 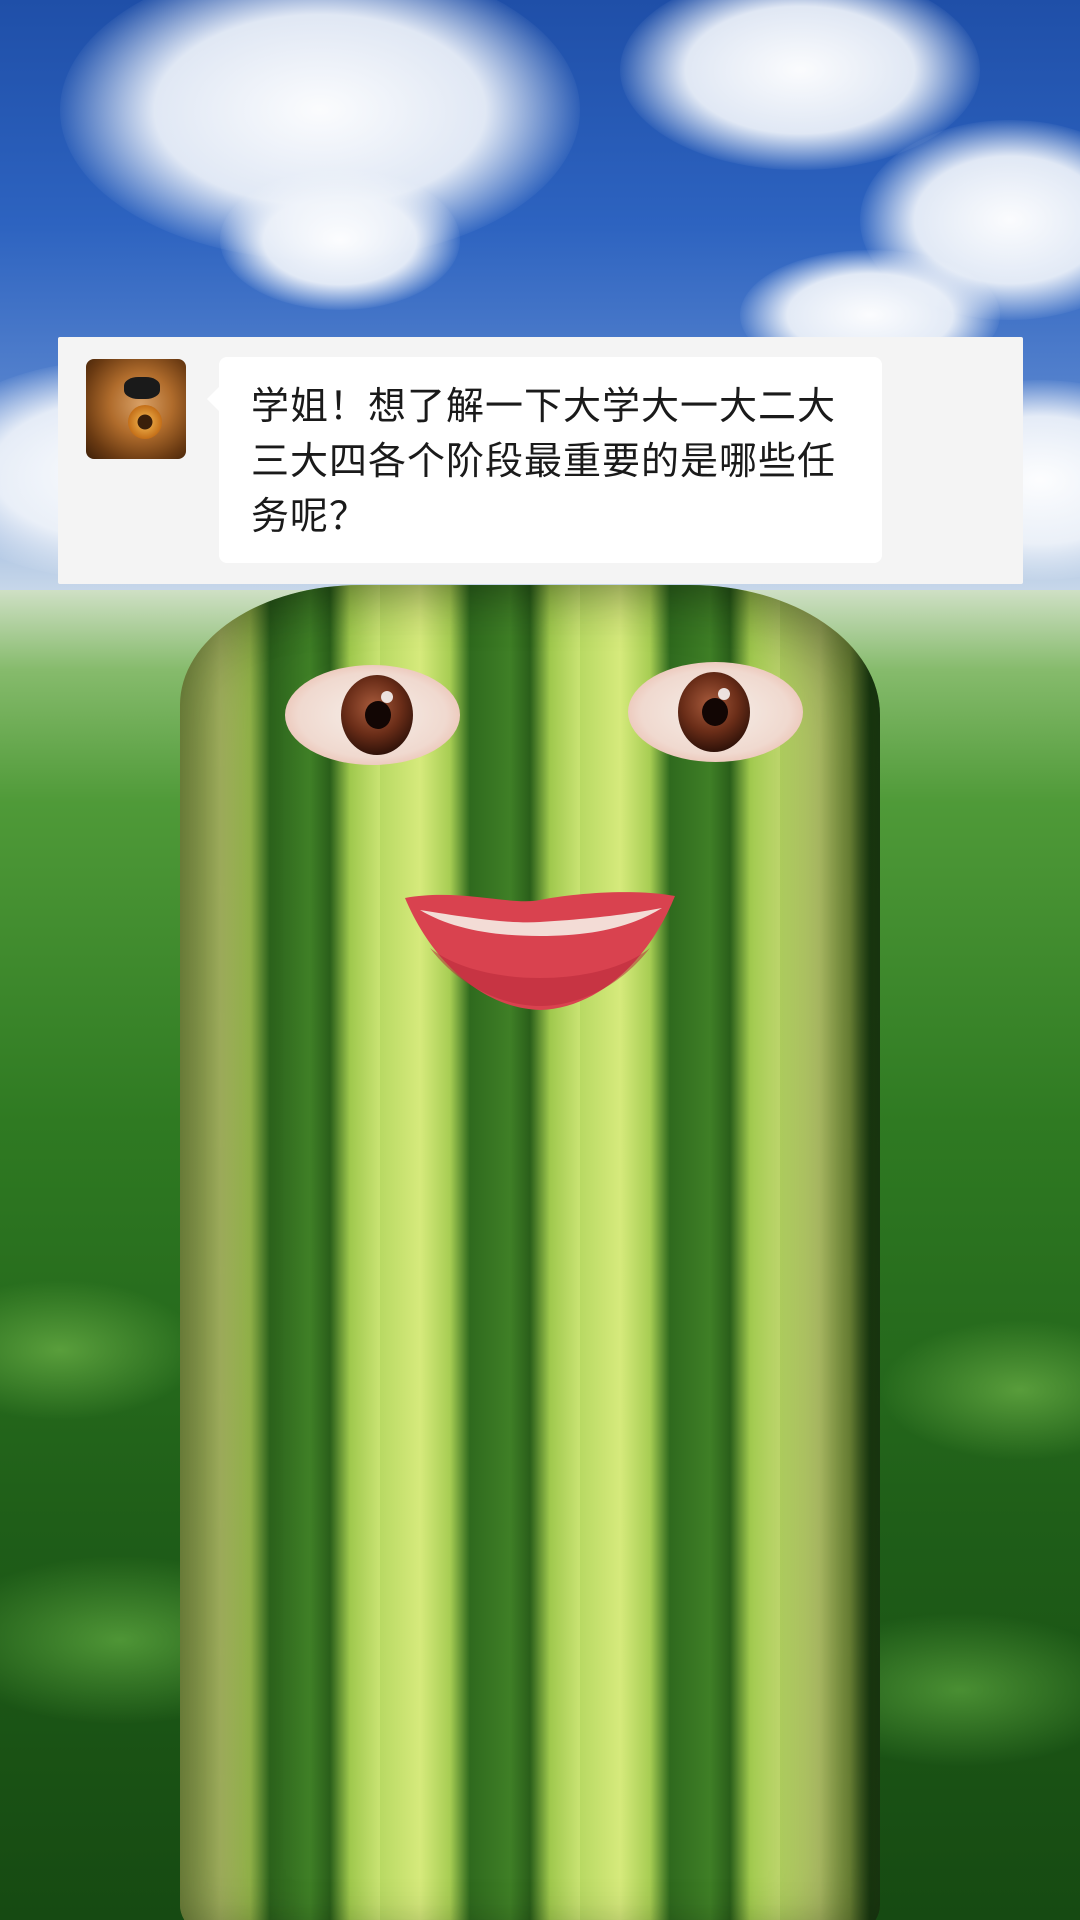 I want to click on right-eye, so click(x=715, y=712).